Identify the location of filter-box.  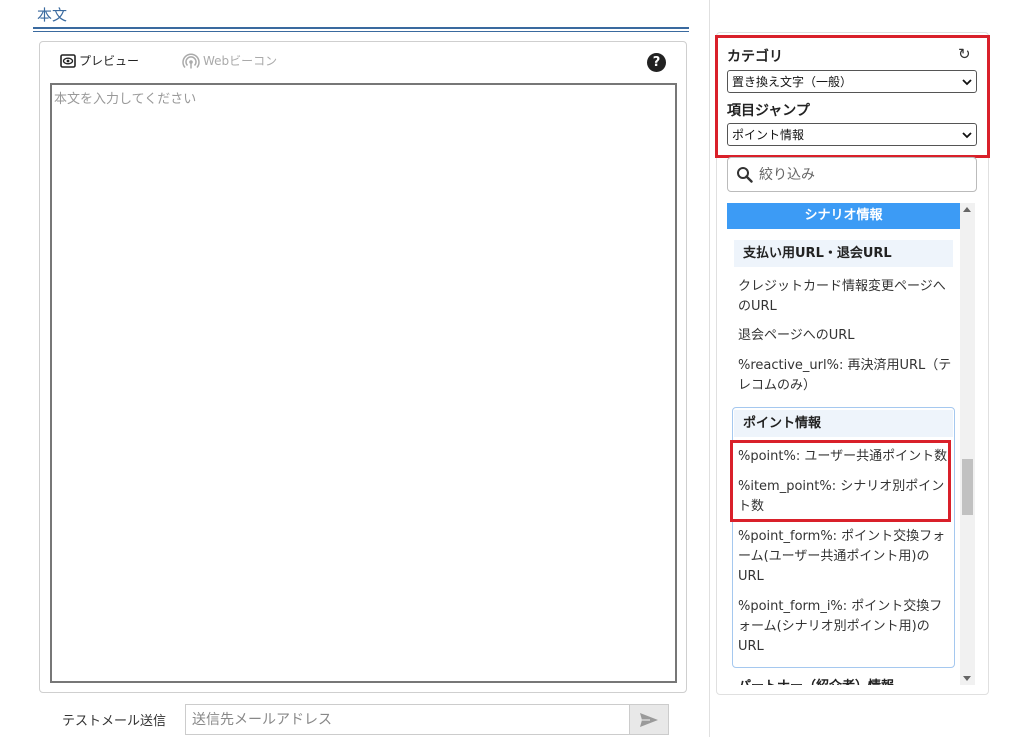
(852, 174).